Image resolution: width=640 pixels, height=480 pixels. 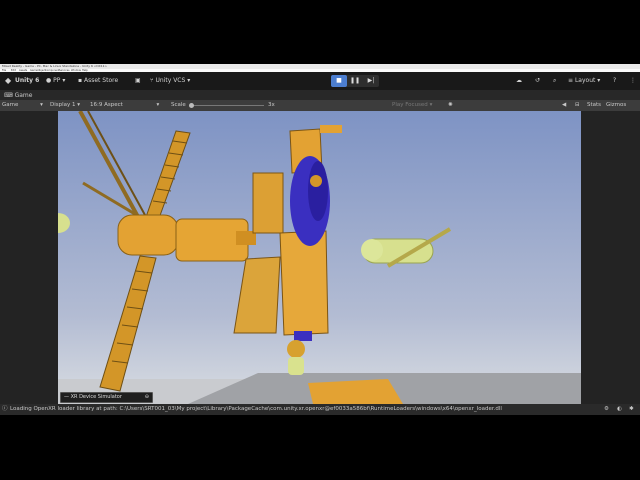 I want to click on mode-label: Game, so click(x=10, y=105).